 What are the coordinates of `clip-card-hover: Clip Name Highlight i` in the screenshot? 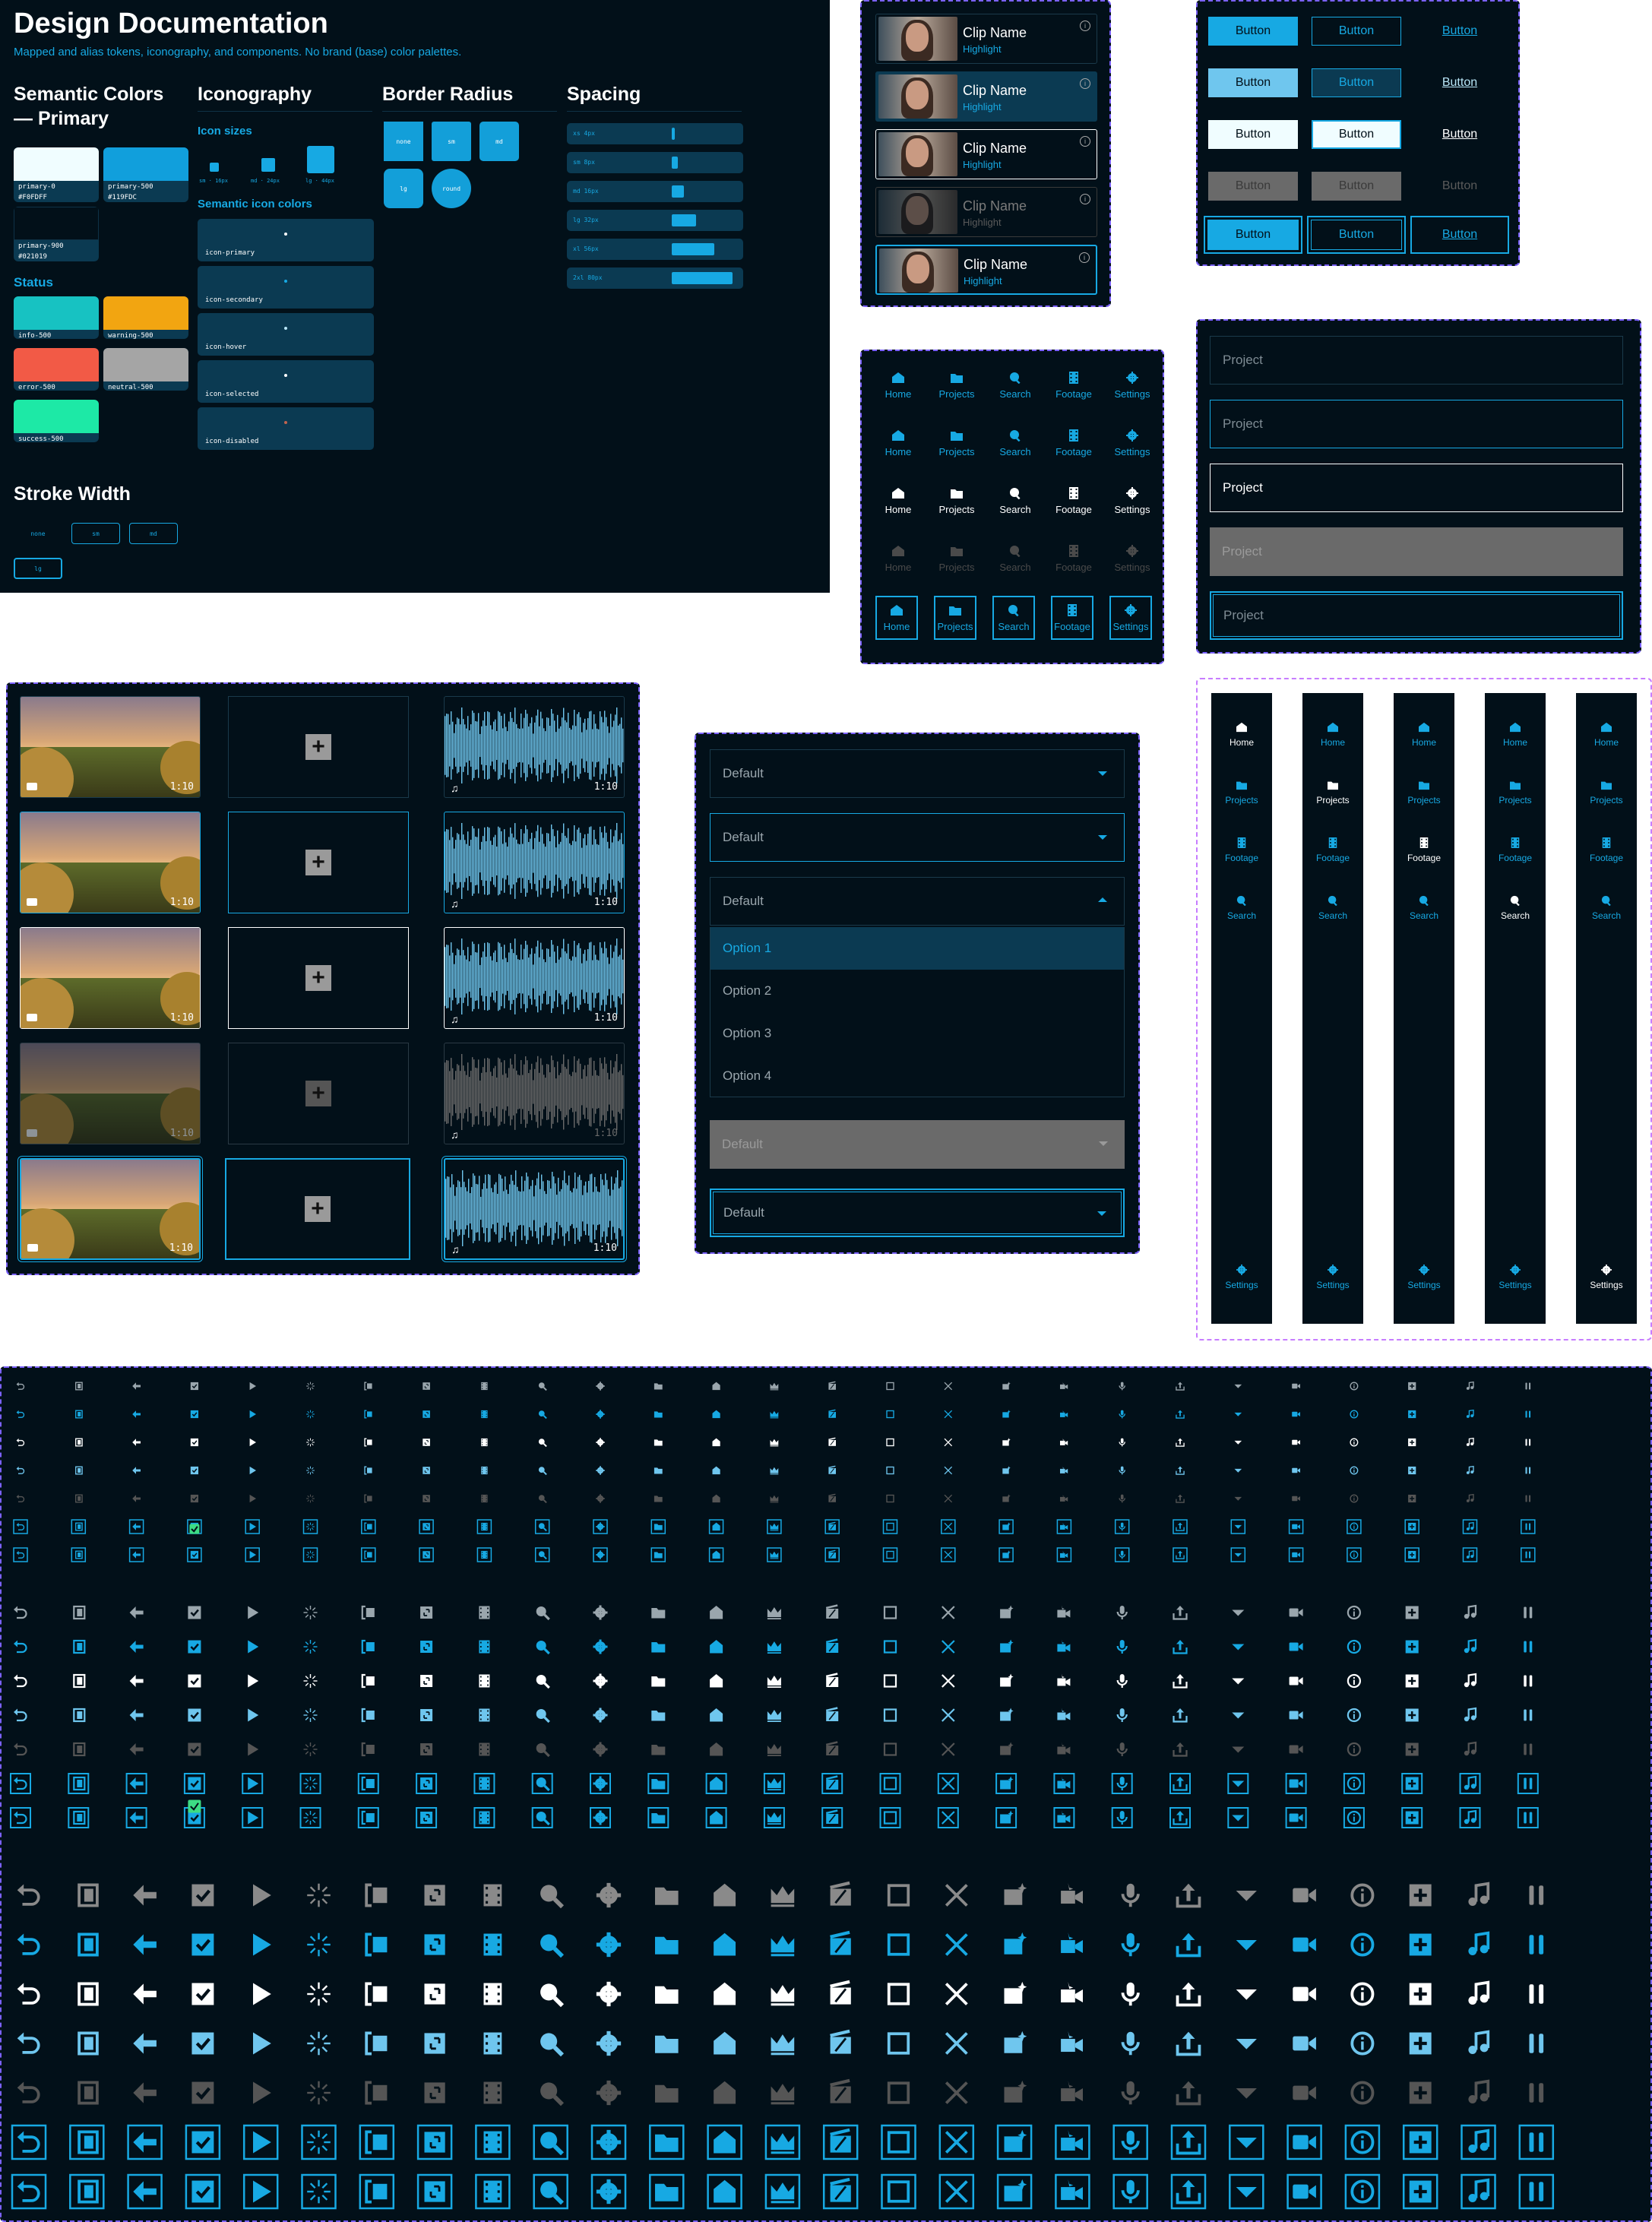 It's located at (986, 96).